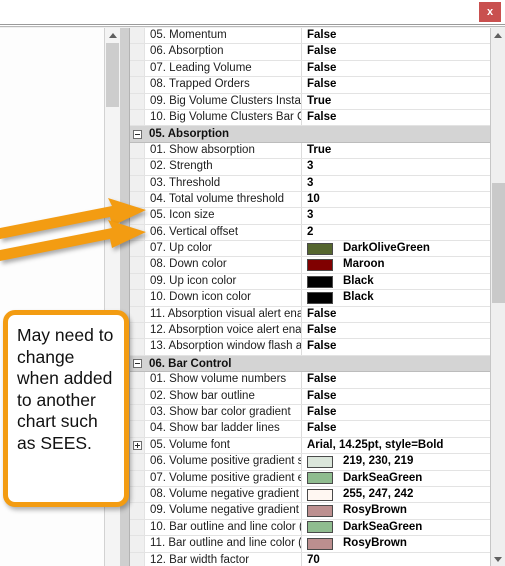 This screenshot has width=505, height=566. Describe the element at coordinates (396, 232) in the screenshot. I see `property-value-cell: 2` at that location.